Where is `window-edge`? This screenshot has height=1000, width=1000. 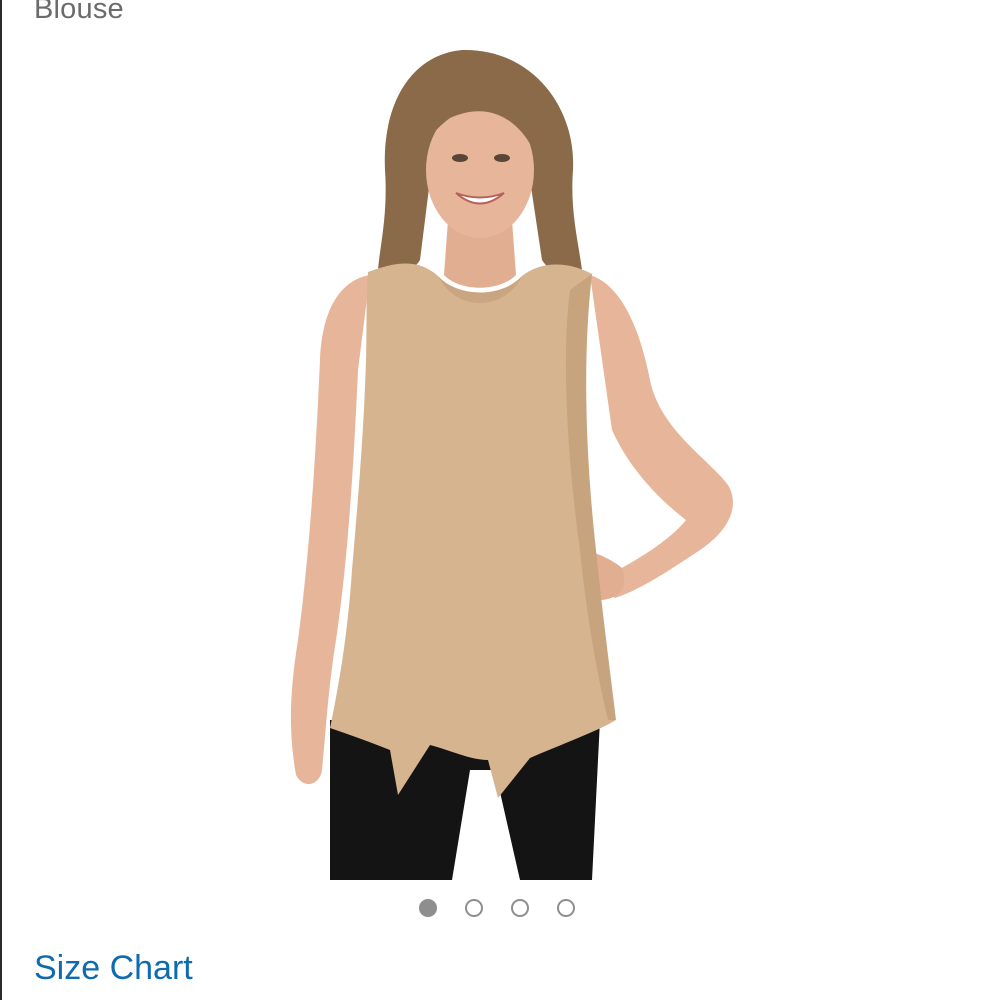
window-edge is located at coordinates (1, 500).